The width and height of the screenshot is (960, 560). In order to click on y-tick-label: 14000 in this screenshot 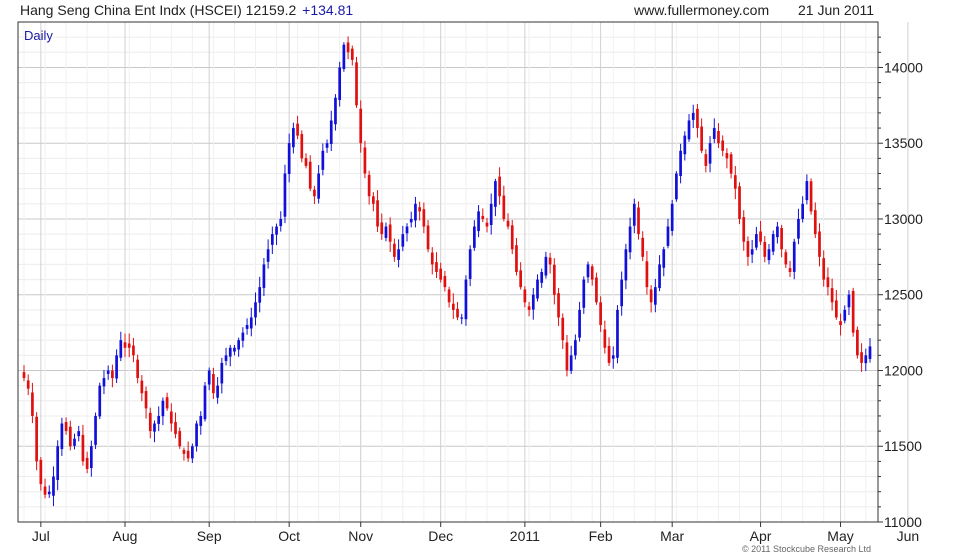, I will do `click(903, 67)`.